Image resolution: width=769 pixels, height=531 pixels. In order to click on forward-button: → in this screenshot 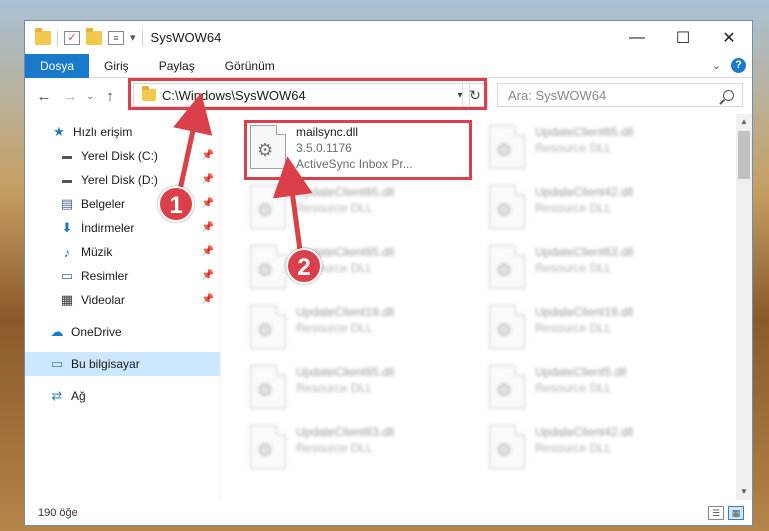, I will do `click(70, 96)`.